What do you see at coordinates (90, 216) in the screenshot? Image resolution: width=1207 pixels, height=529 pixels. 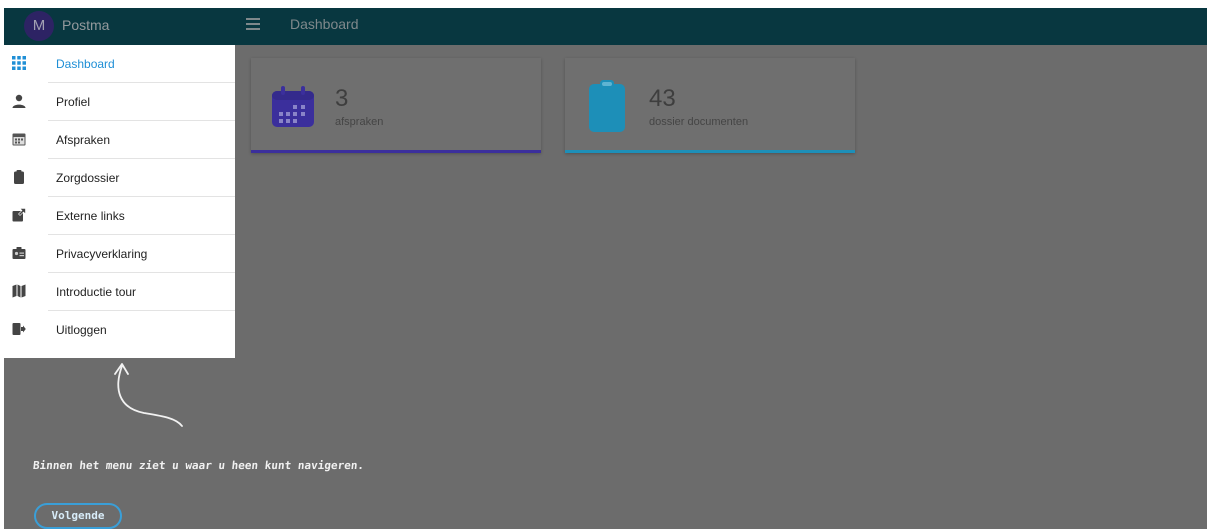 I see `nav-item-label: Externe links` at bounding box center [90, 216].